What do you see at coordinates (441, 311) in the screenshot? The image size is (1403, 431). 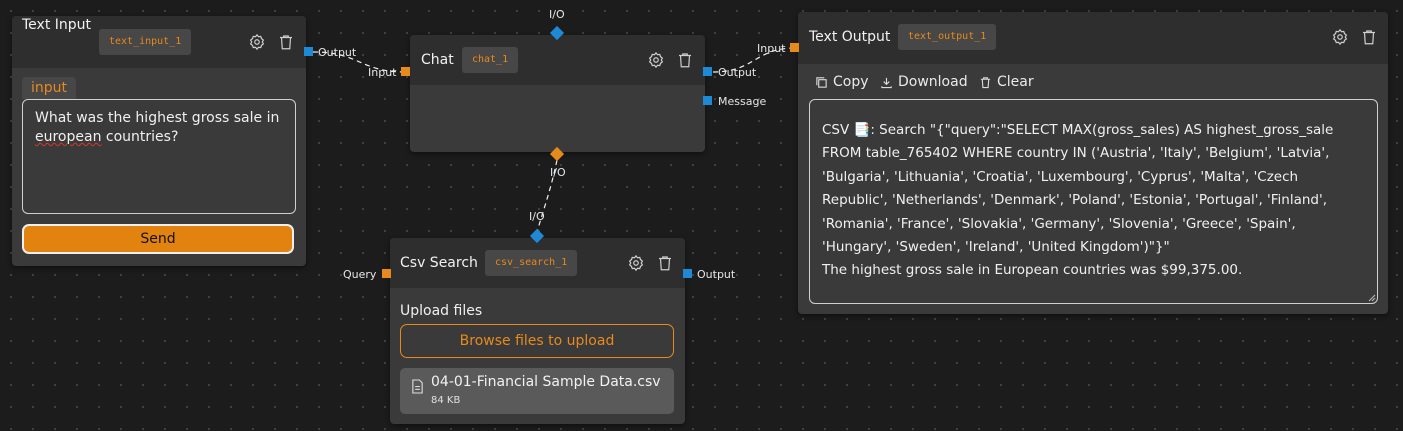 I see `upload-files-label: Upload files` at bounding box center [441, 311].